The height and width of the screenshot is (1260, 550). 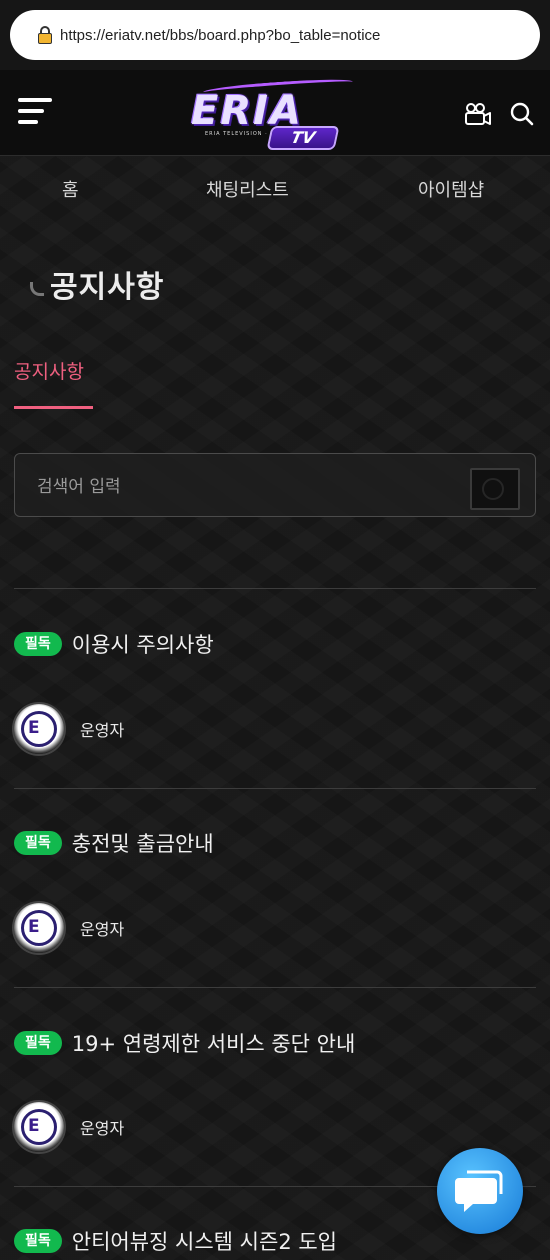 I want to click on nav-item-item-shop: 아이템샵, so click(x=451, y=189).